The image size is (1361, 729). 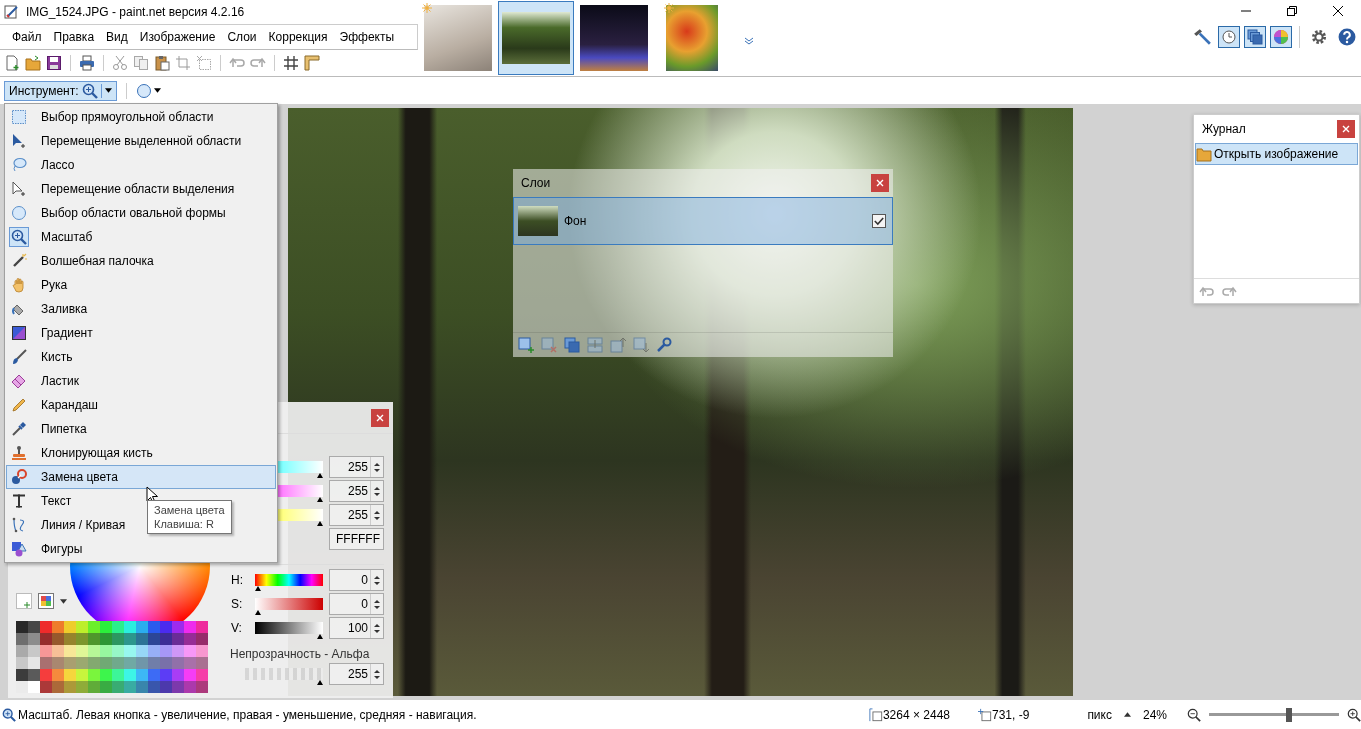 I want to click on menu-item: Файл, so click(x=27, y=37).